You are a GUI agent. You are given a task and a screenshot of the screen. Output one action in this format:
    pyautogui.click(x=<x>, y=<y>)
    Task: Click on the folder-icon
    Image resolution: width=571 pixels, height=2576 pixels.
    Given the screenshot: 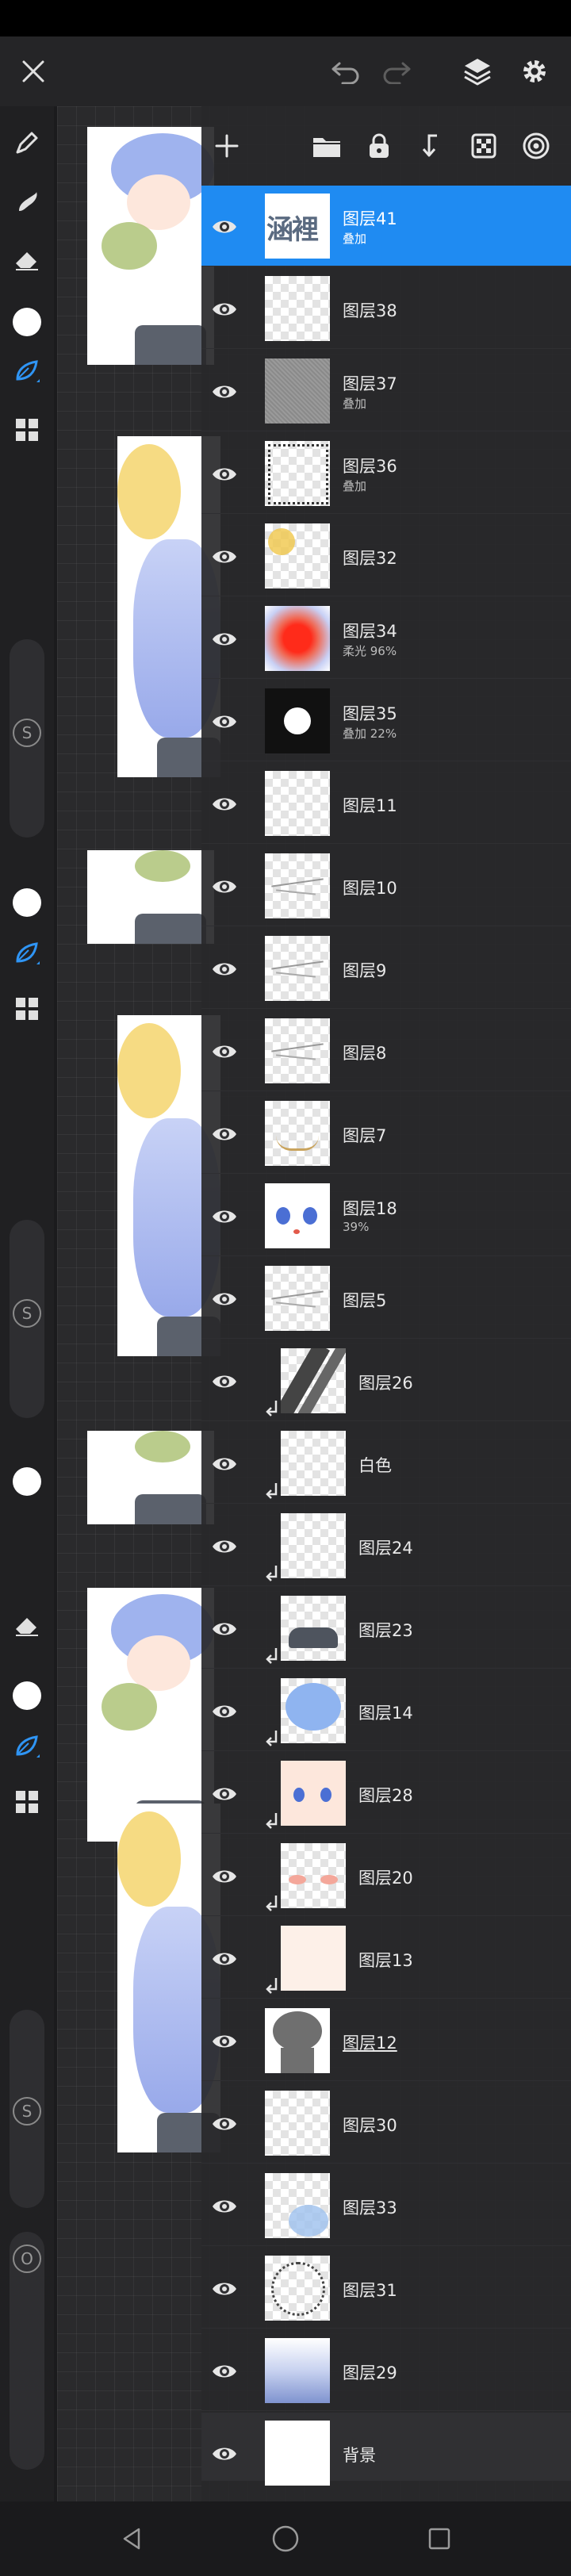 What is the action you would take?
    pyautogui.click(x=327, y=146)
    